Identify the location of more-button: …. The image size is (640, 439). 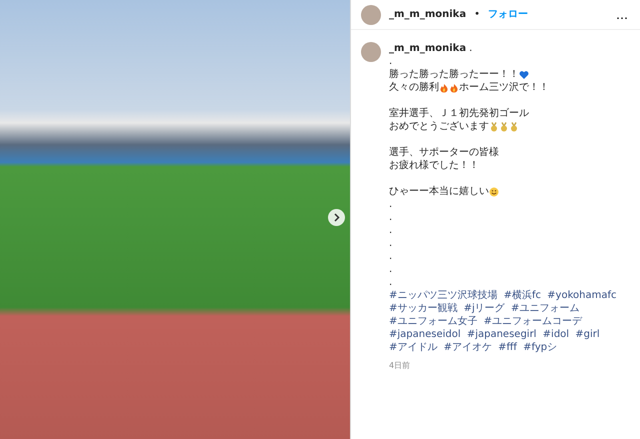
(622, 14).